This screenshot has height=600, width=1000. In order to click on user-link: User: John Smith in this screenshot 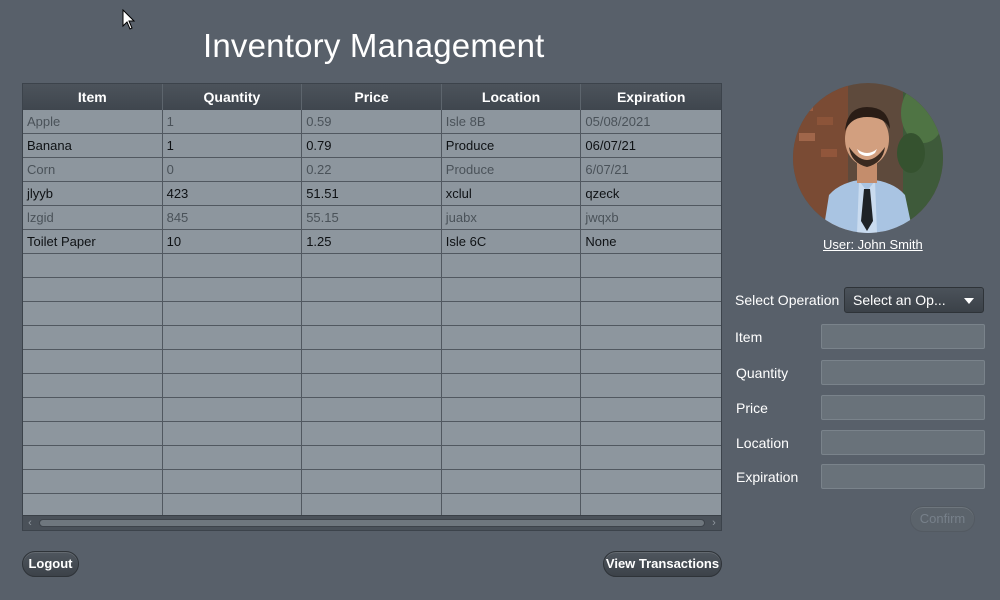, I will do `click(873, 244)`.